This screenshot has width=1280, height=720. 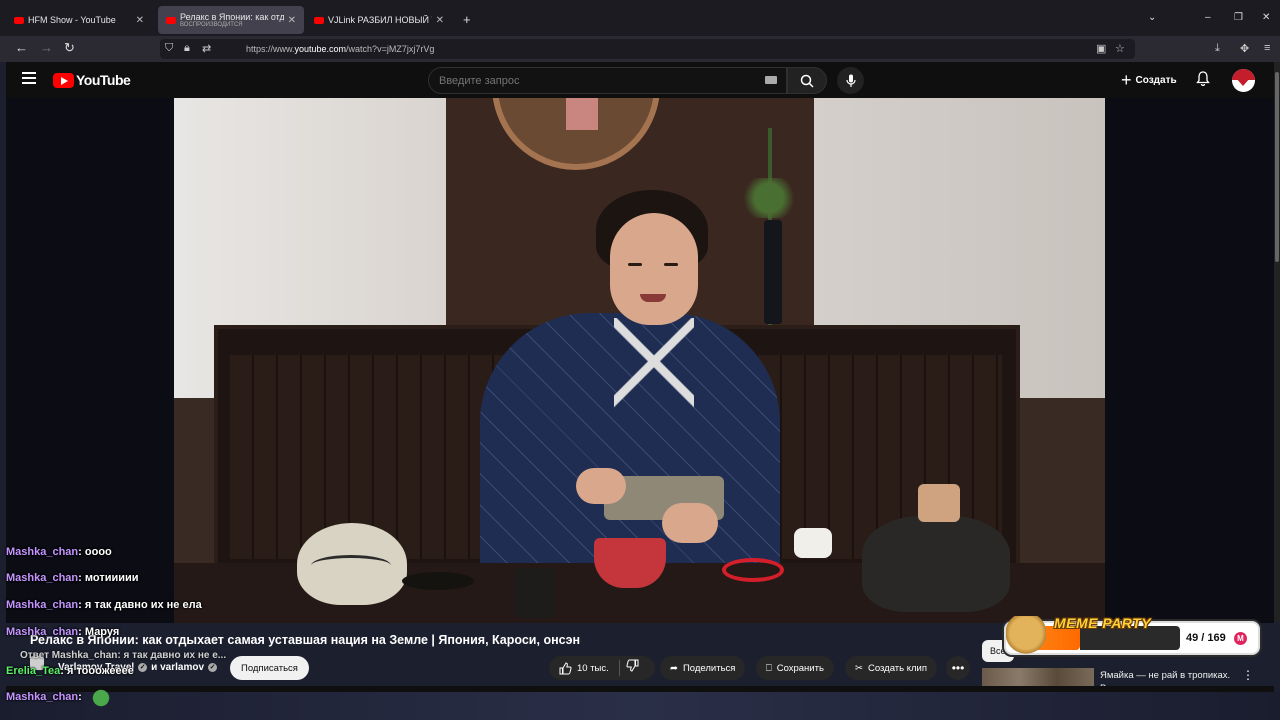 I want to click on chat-text: Маруя, so click(x=102, y=632).